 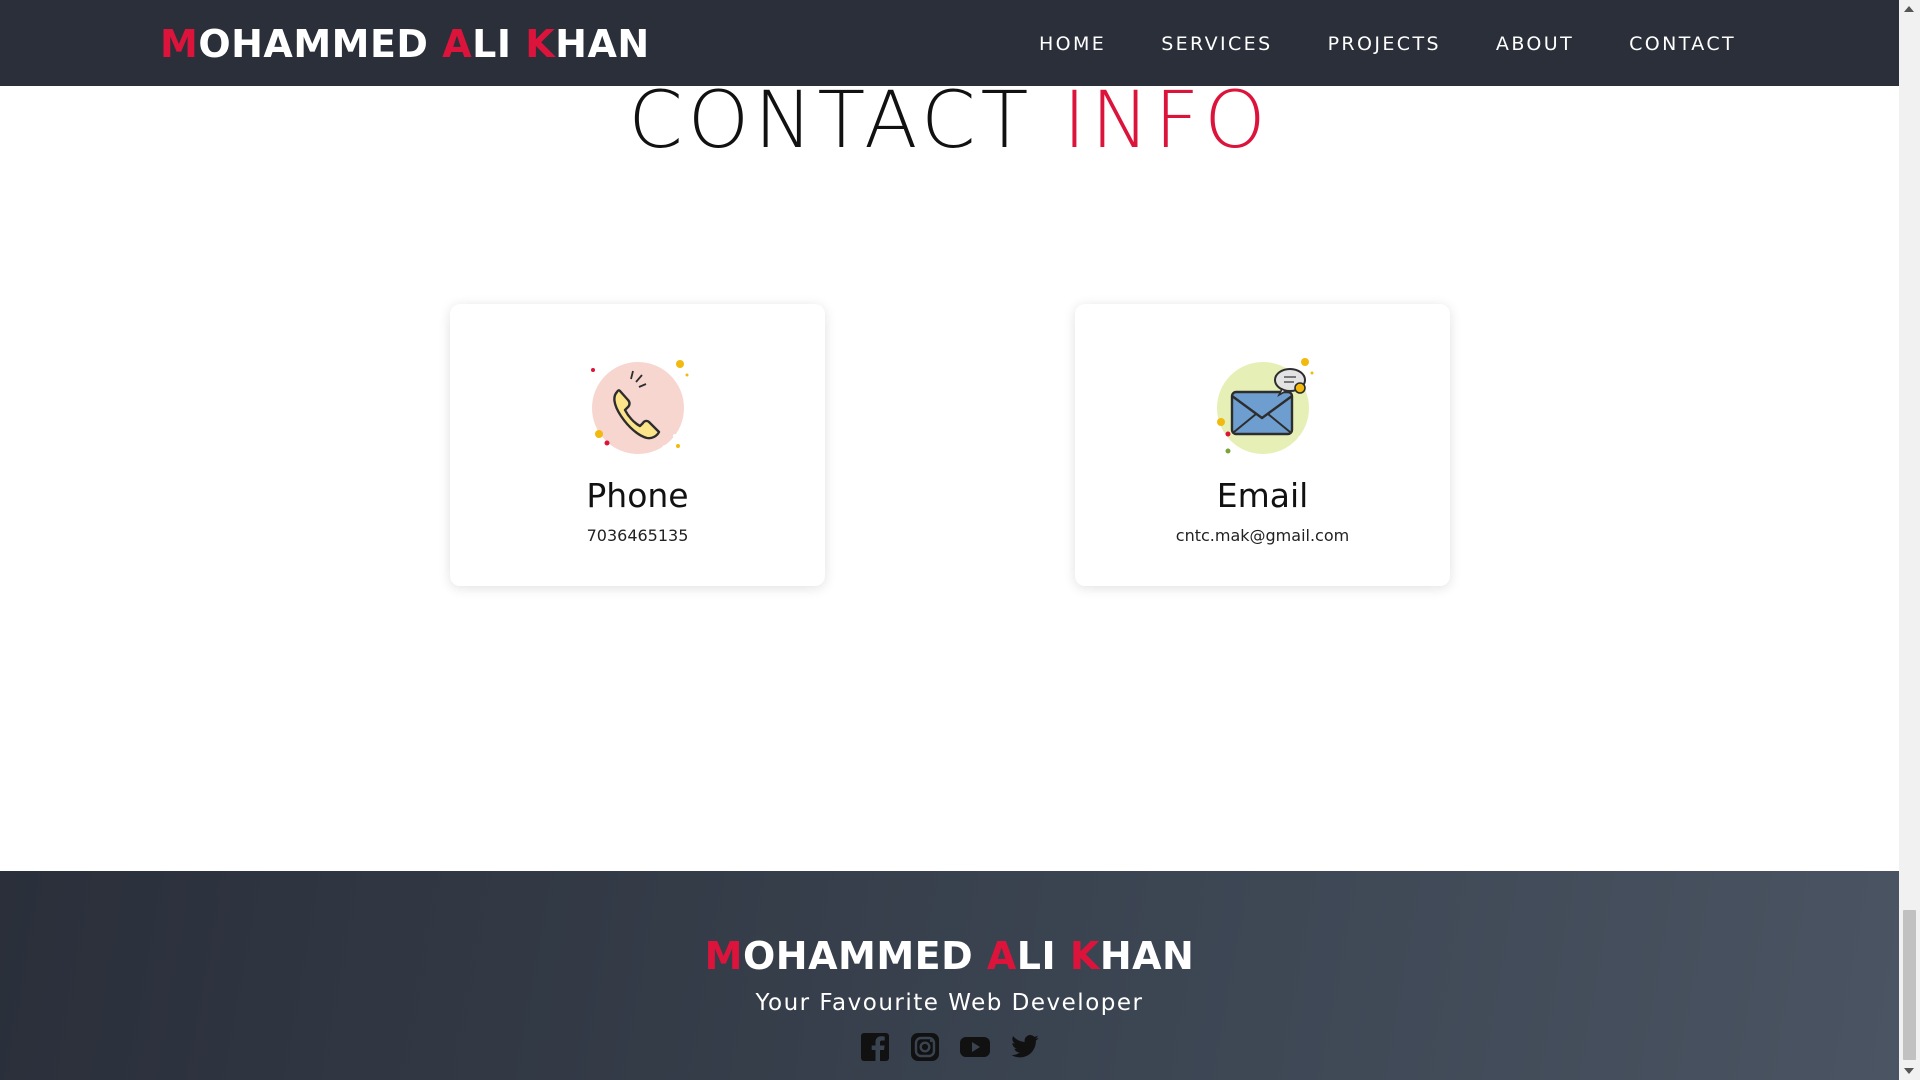 What do you see at coordinates (1909, 540) in the screenshot?
I see `vertical-scrollbar` at bounding box center [1909, 540].